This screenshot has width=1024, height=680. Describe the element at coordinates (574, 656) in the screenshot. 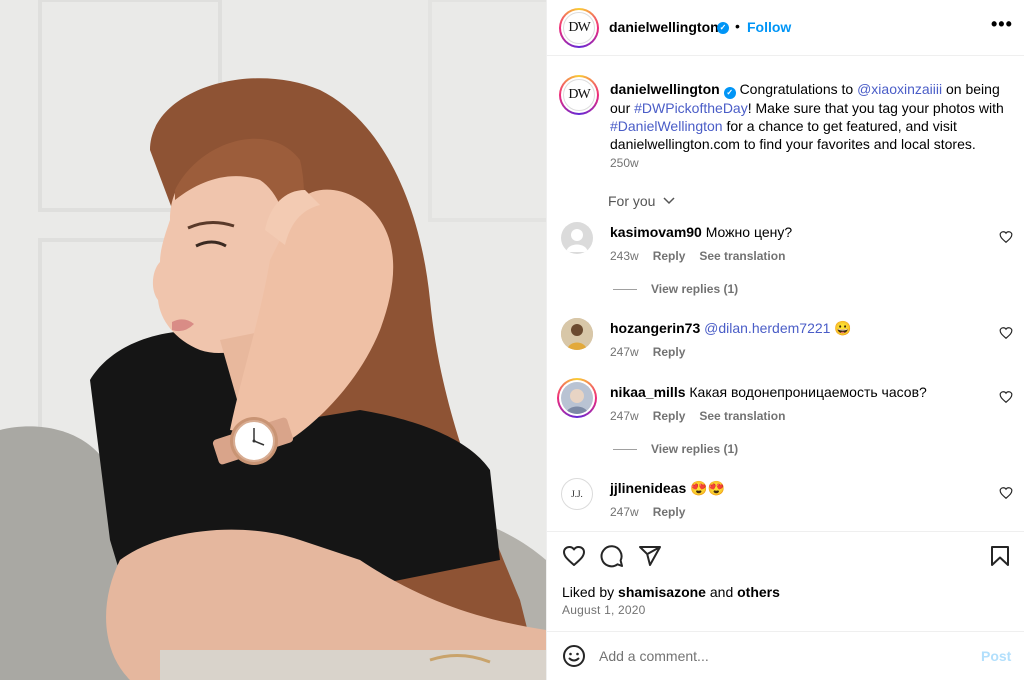

I see `smiley-icon` at that location.